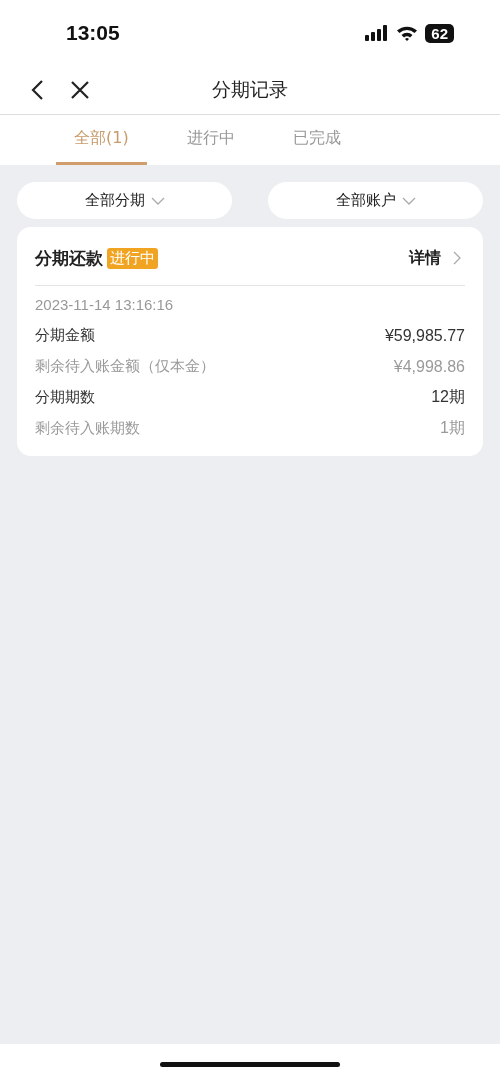 The image size is (500, 1084). What do you see at coordinates (87, 428) in the screenshot?
I see `row-label: 剩余待入账期数` at bounding box center [87, 428].